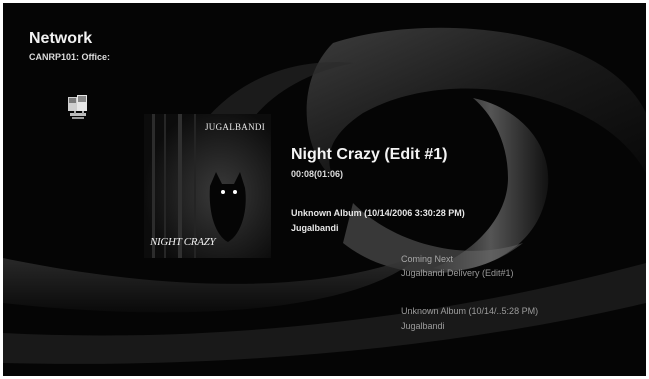 The width and height of the screenshot is (649, 379). What do you see at coordinates (207, 186) in the screenshot?
I see `album-art: JUGALBANDI NIGHT CRAZY` at bounding box center [207, 186].